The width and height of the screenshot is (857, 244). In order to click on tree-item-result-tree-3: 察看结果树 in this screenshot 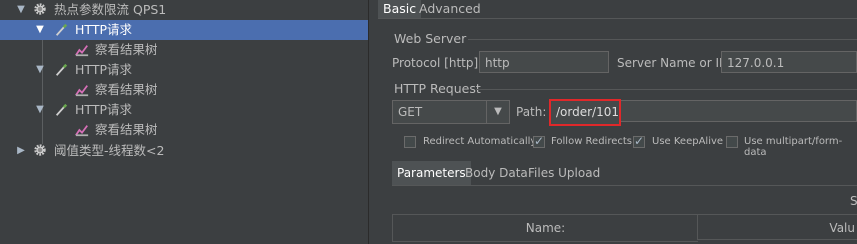, I will do `click(184, 130)`.